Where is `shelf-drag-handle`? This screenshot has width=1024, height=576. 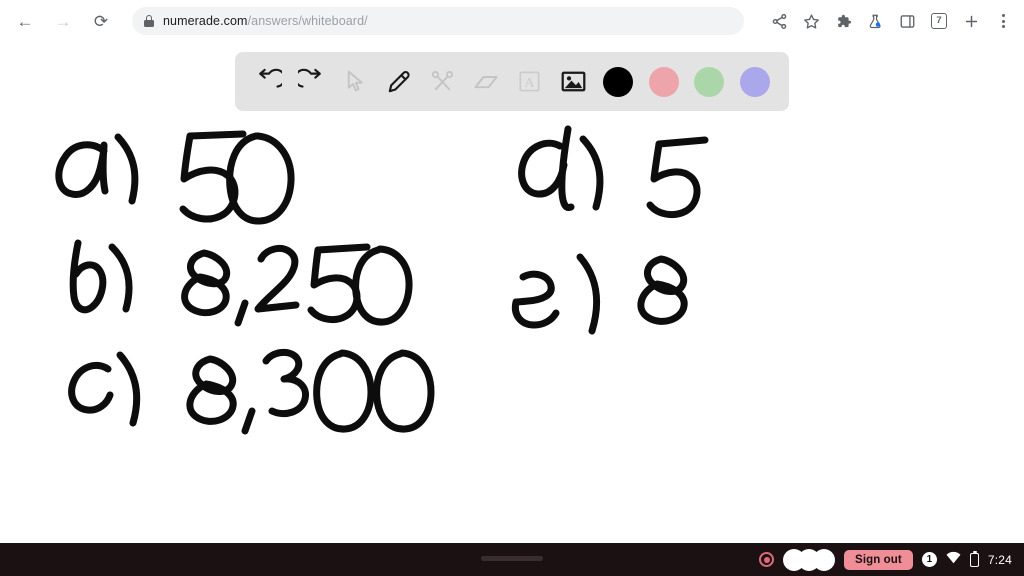 shelf-drag-handle is located at coordinates (512, 558).